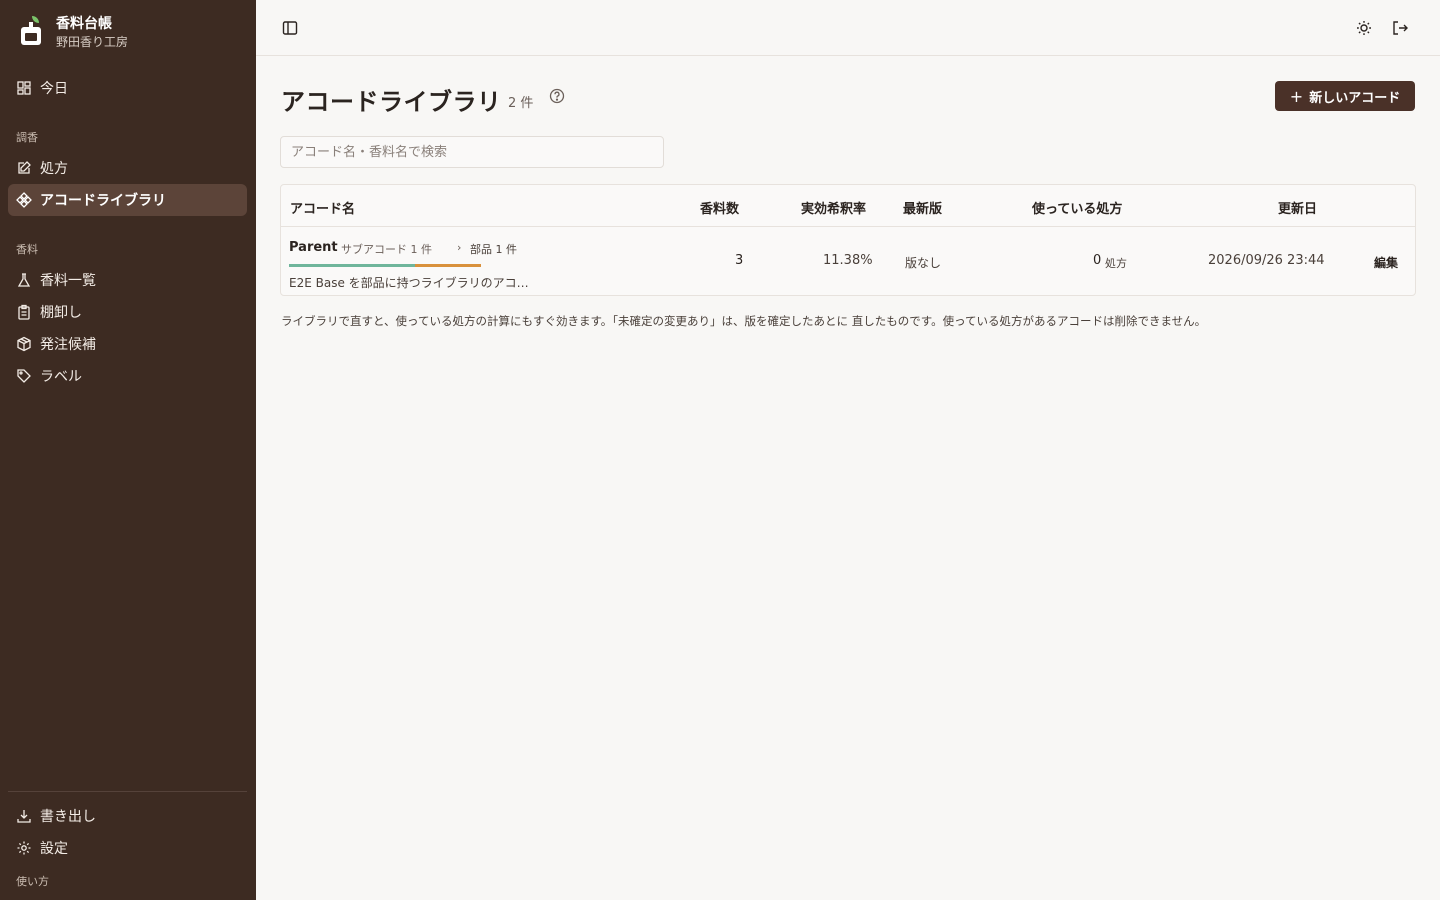  What do you see at coordinates (61, 313) in the screenshot?
I see `sidebar-item-label: 棚卸し` at bounding box center [61, 313].